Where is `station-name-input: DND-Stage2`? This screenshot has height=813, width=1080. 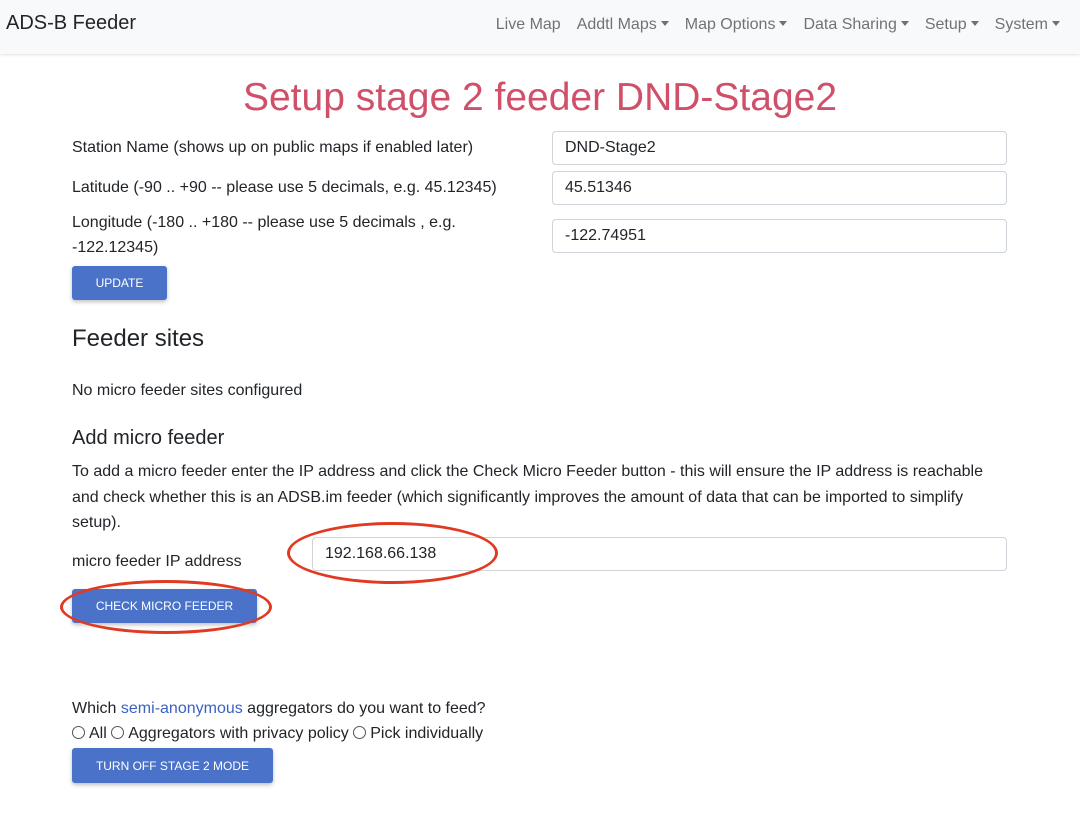 station-name-input: DND-Stage2 is located at coordinates (779, 148).